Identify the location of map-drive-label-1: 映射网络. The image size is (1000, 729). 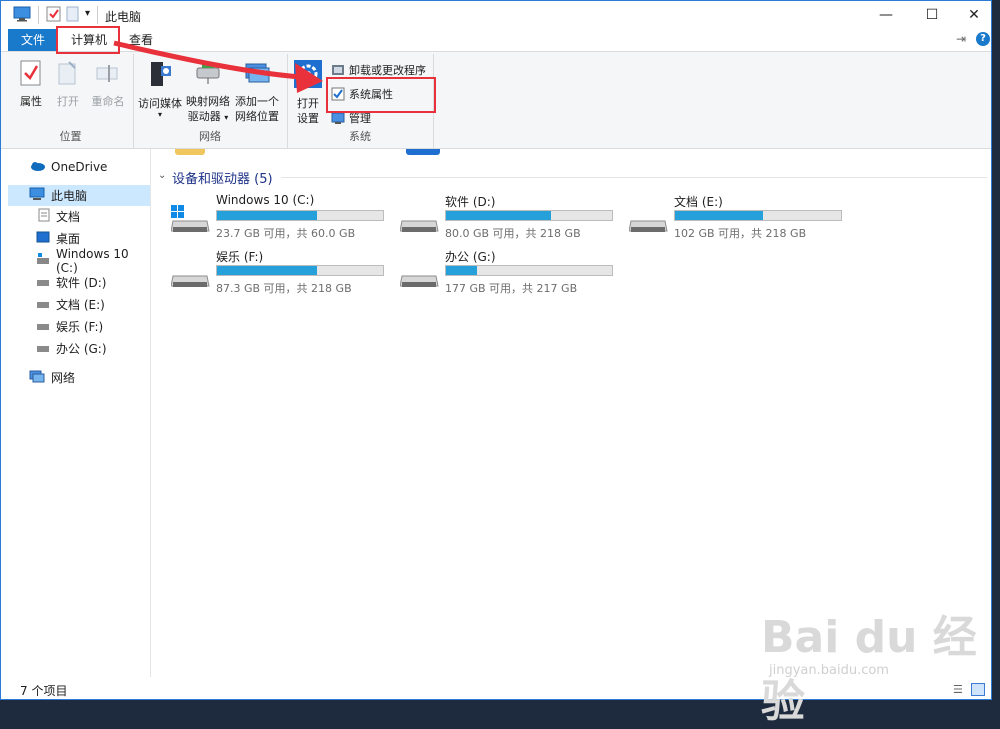
(208, 101).